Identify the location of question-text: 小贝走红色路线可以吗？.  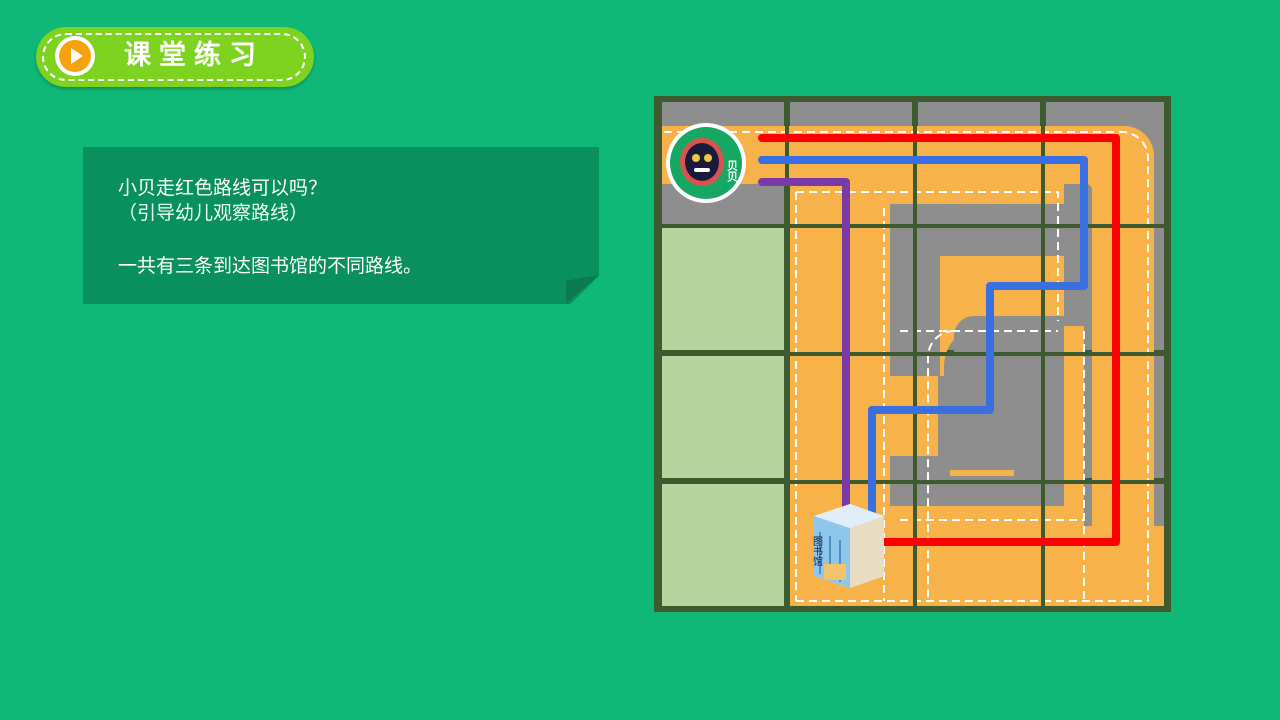
(223, 188).